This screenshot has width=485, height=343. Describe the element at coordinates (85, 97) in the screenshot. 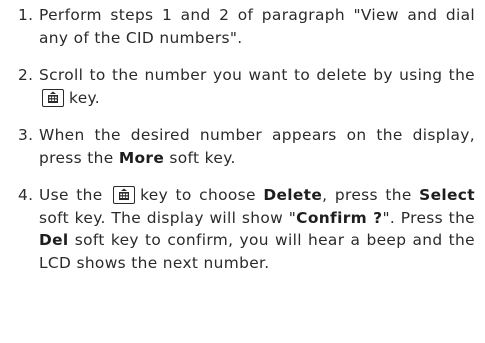

I see `step-text-part: key.` at that location.